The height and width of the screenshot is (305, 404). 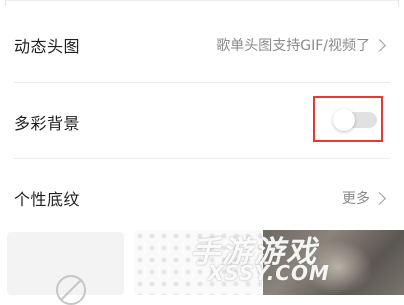 I want to click on row-personal-texture-more: 更多, so click(x=356, y=199).